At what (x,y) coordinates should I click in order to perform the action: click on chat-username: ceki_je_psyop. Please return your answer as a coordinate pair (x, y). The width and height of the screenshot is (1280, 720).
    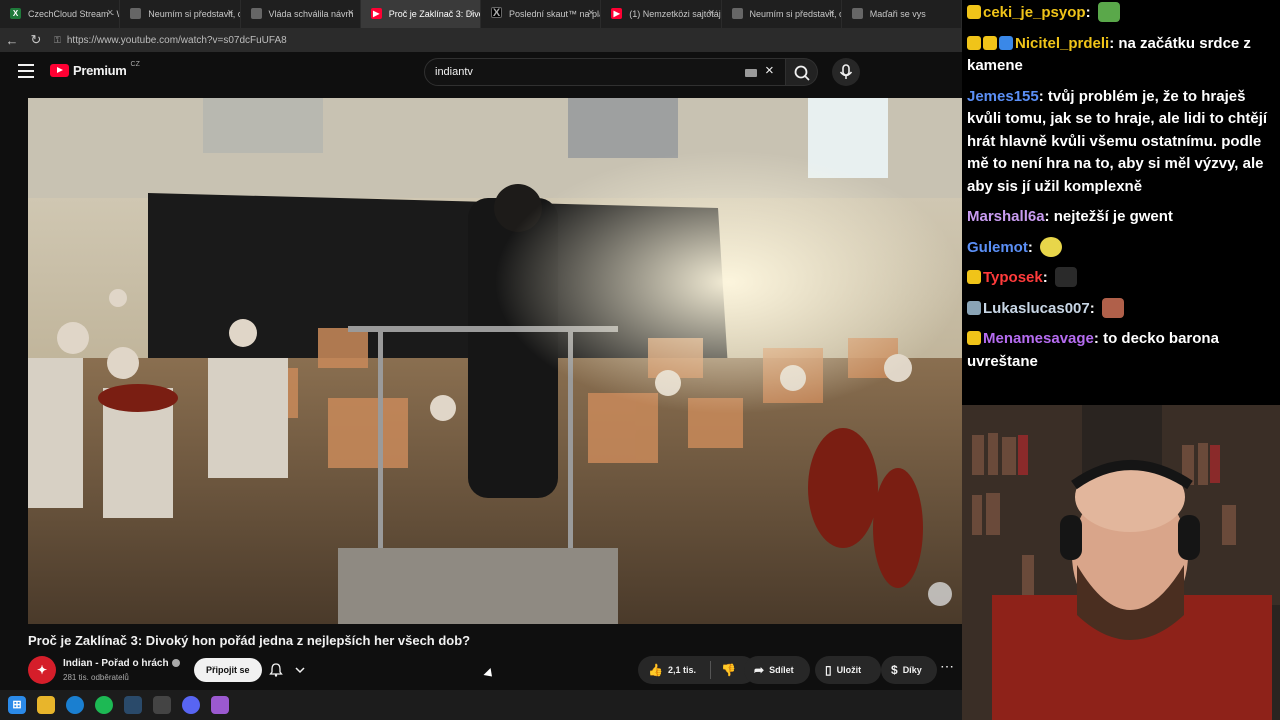
    Looking at the image, I should click on (1034, 12).